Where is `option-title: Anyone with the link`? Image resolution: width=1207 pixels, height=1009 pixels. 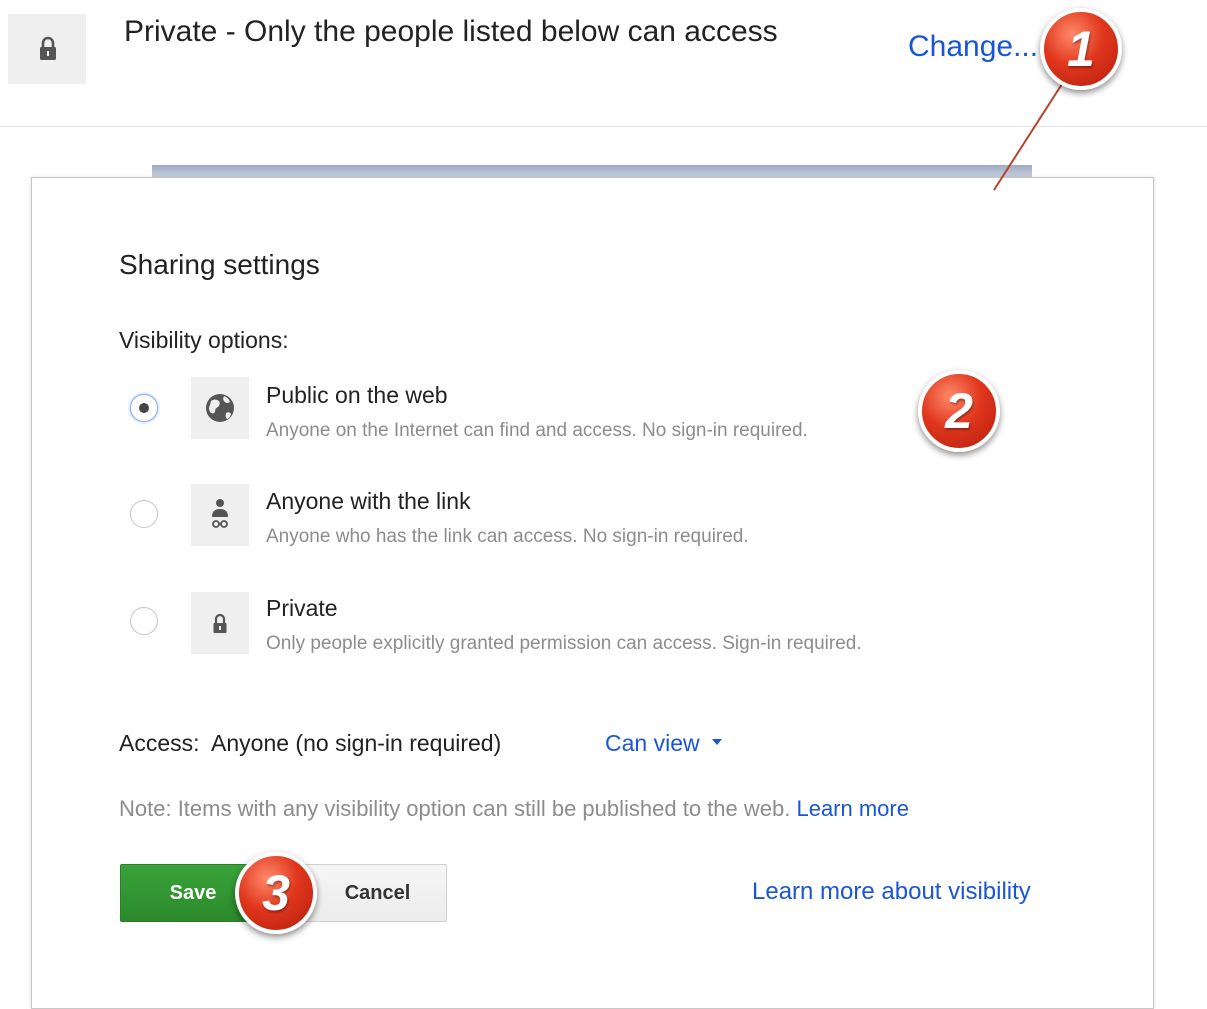 option-title: Anyone with the link is located at coordinates (368, 501).